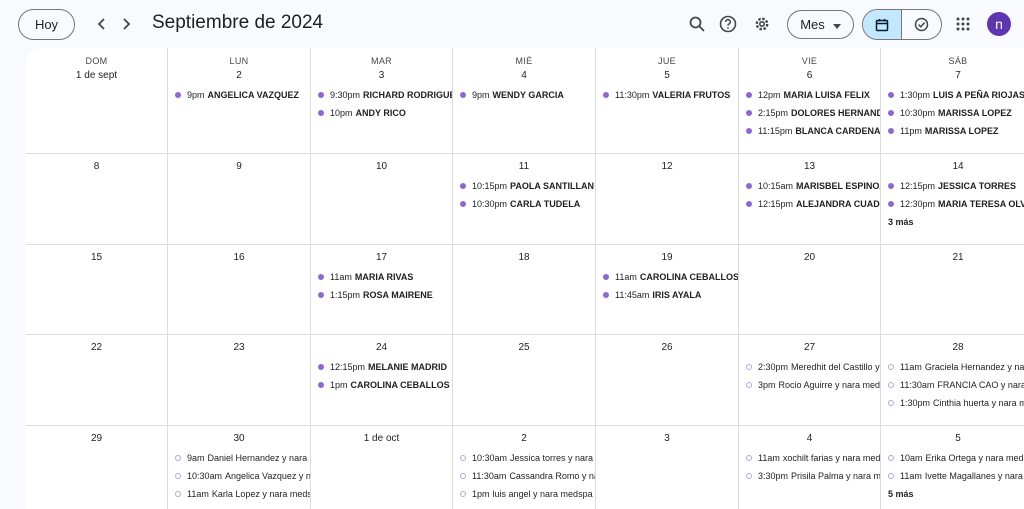  I want to click on day-cell: LUN 2 9pm ANGELICA VAZQUEZ, so click(239, 101).